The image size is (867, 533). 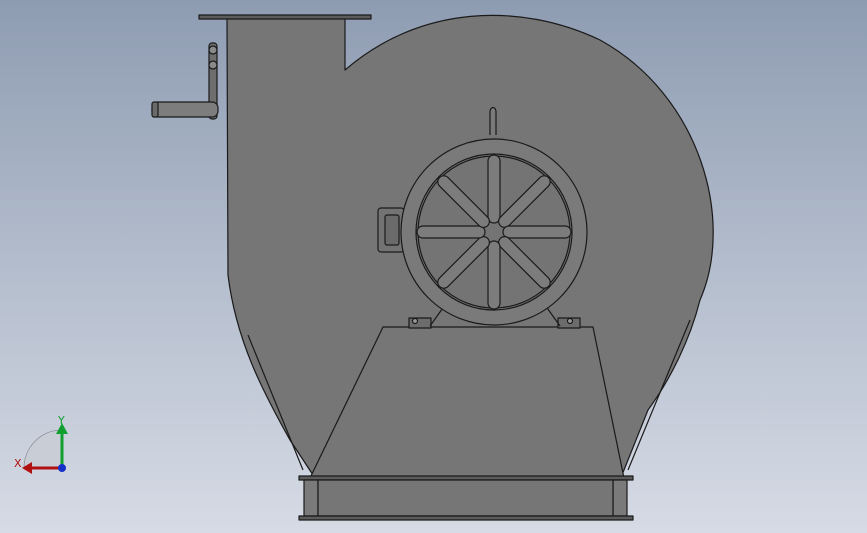 I want to click on motor-bolt-left, so click(x=415, y=321).